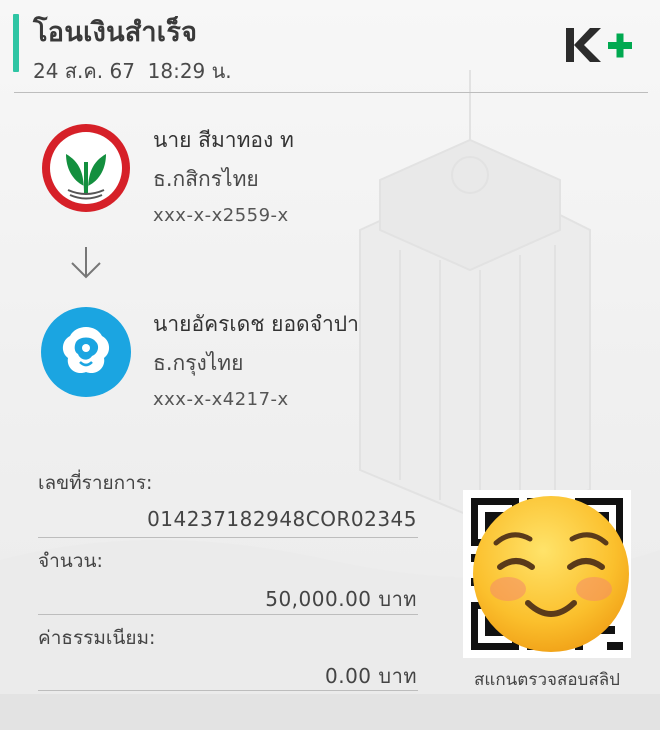  Describe the element at coordinates (341, 599) in the screenshot. I see `amount-value: 50,000.00 บาท` at that location.